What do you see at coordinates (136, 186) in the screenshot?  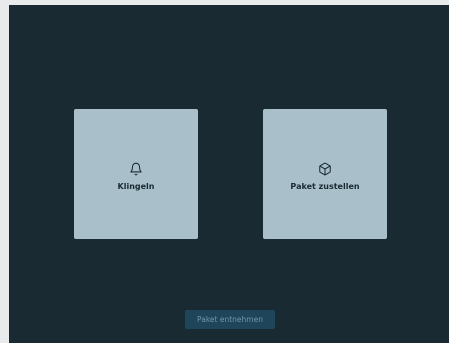 I see `ring-doorbell-label: Klingeln` at bounding box center [136, 186].